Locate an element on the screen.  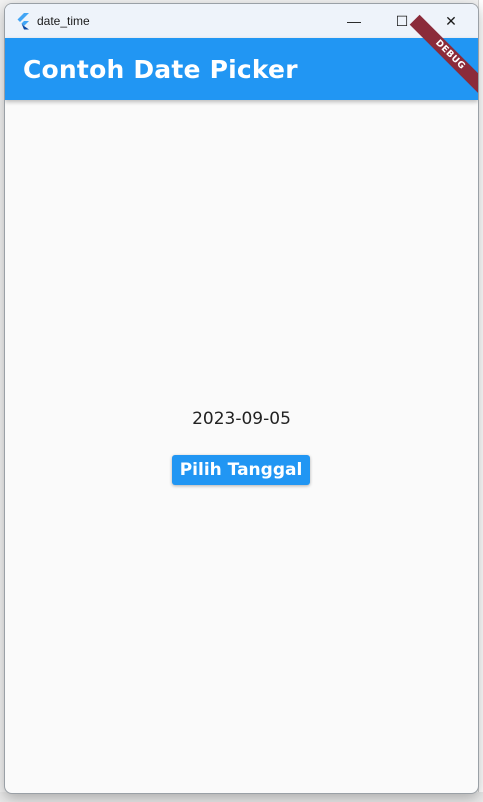
pick-date-button: Pilih Tanggal is located at coordinates (241, 470).